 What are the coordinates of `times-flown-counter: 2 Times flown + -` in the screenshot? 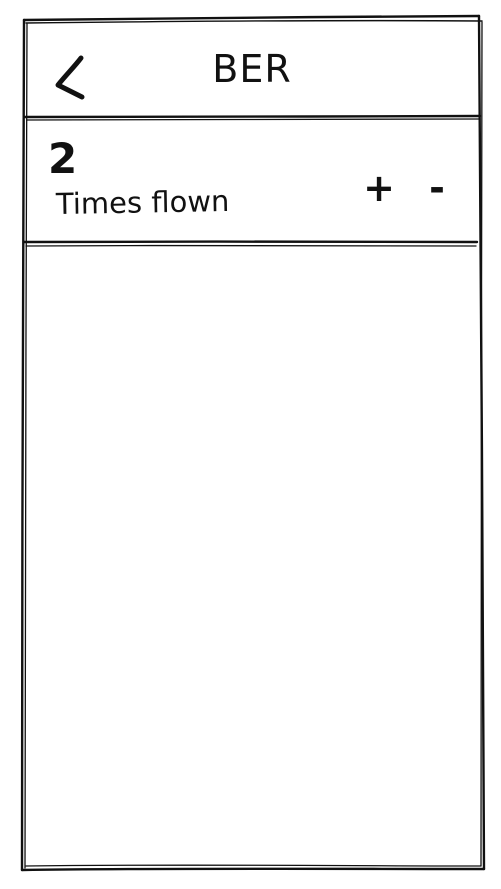 It's located at (252, 182).